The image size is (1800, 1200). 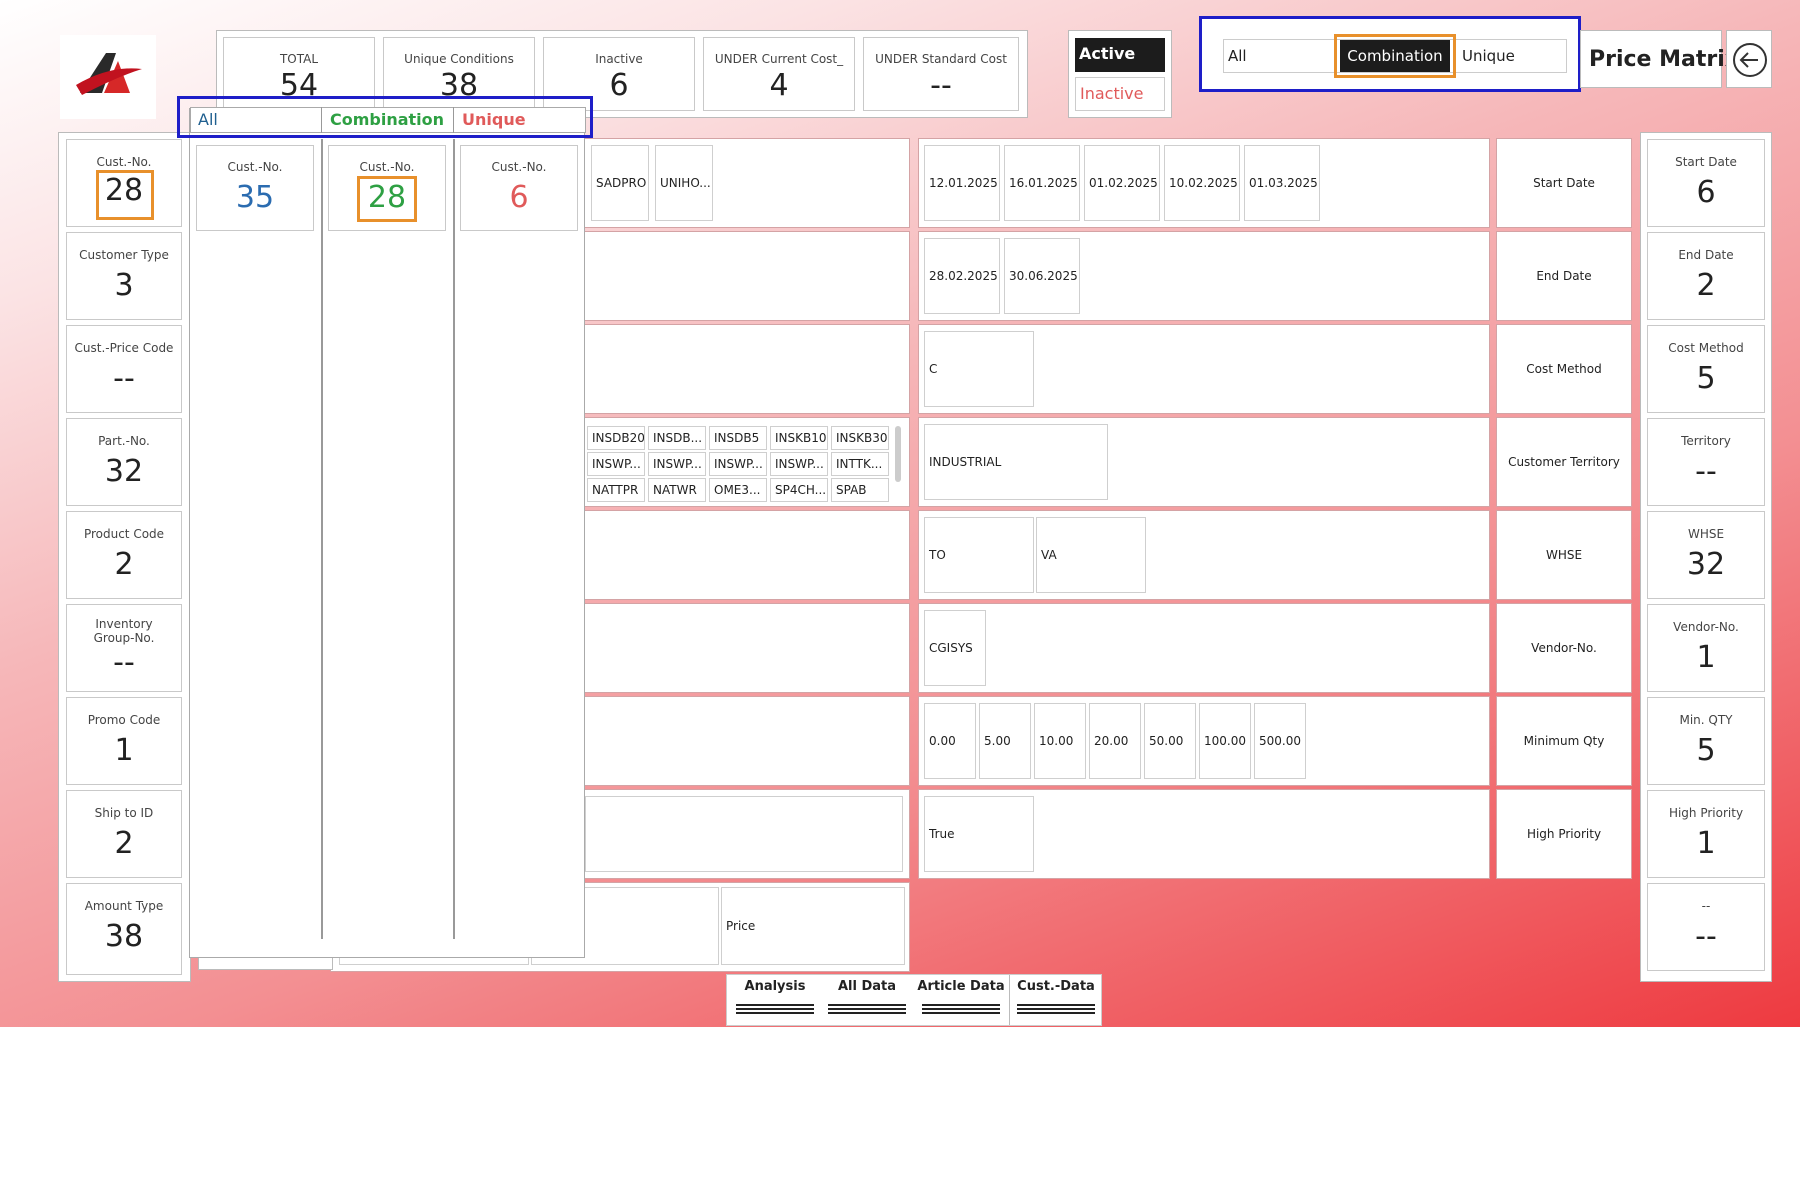 What do you see at coordinates (738, 438) in the screenshot?
I see `value-chip: INSDB5` at bounding box center [738, 438].